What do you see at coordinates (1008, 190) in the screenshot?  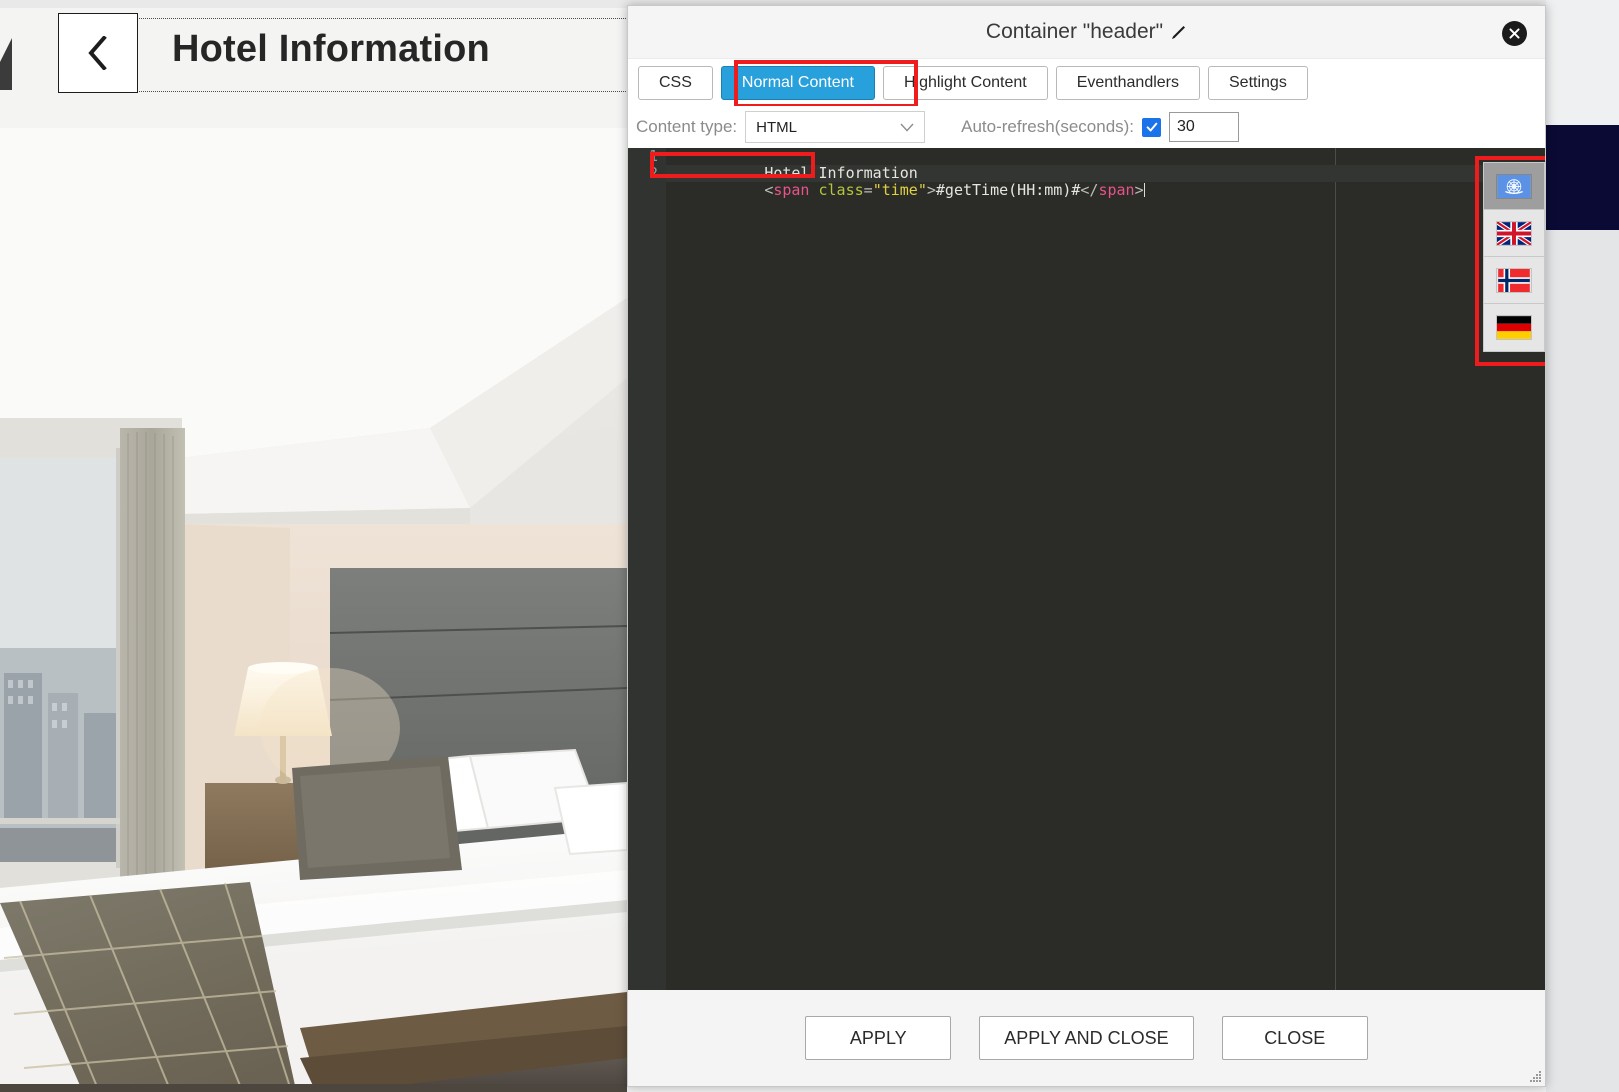 I see `code-content-text: #getTime(HH:mm)#` at bounding box center [1008, 190].